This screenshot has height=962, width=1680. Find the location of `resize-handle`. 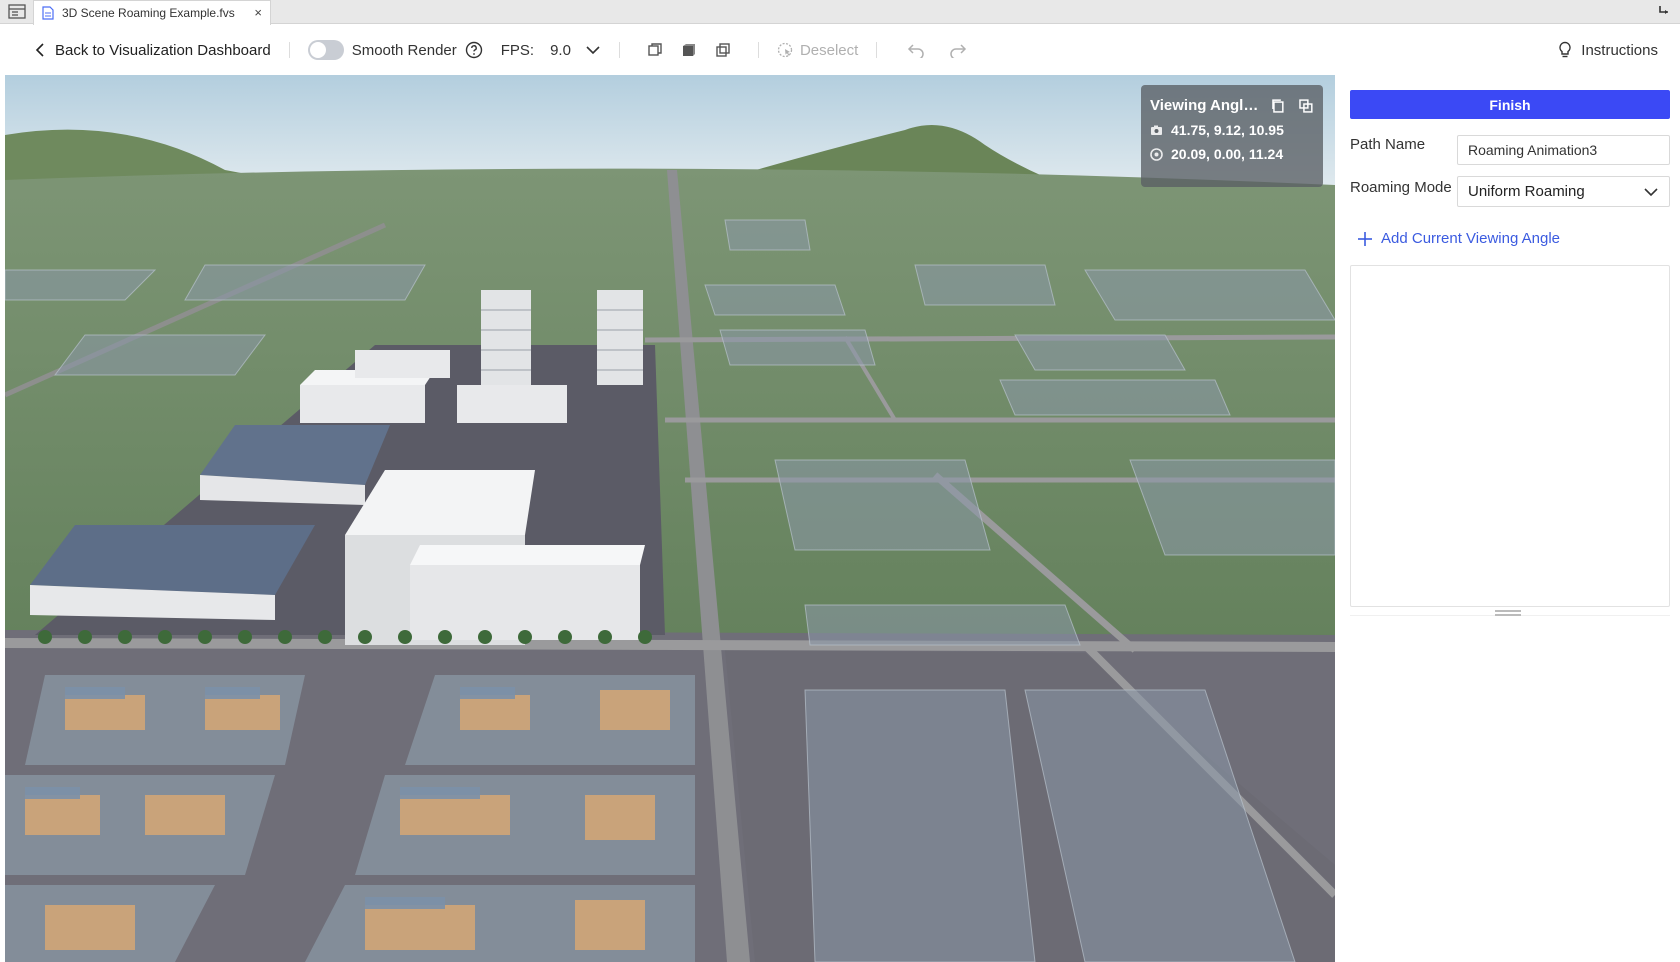

resize-handle is located at coordinates (1508, 613).